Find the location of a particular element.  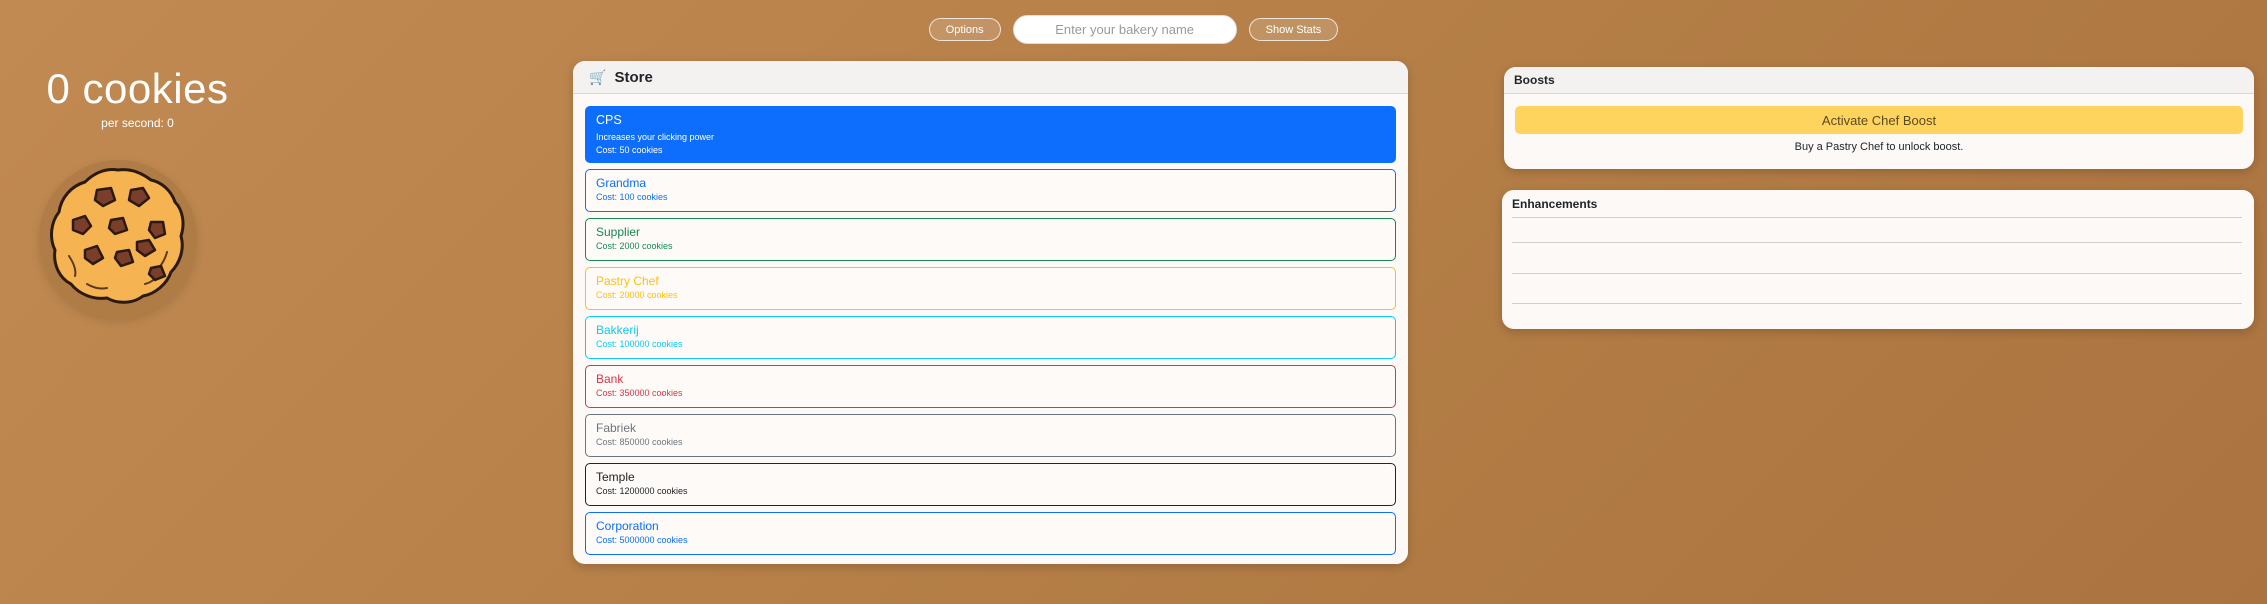

boost-note: Buy a Pastry Chef to unlock boost. is located at coordinates (1879, 147).